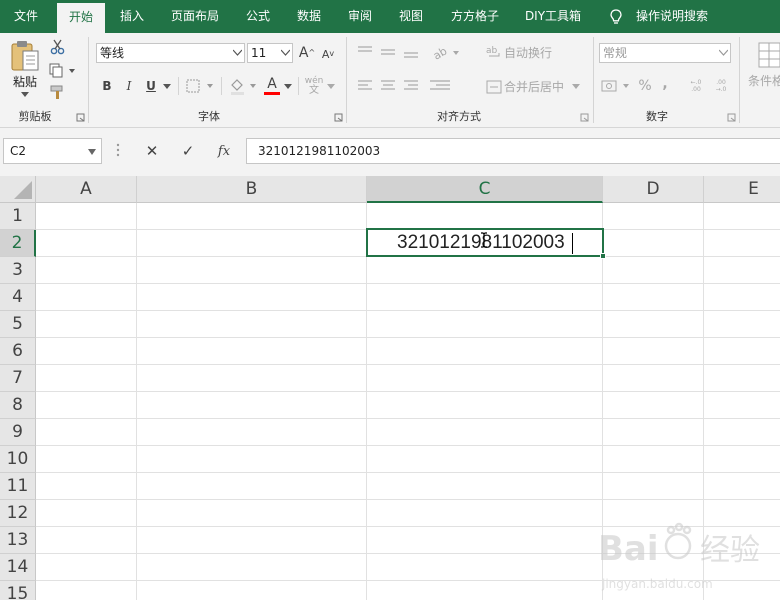  What do you see at coordinates (18, 486) in the screenshot?
I see `row-header-11: 11` at bounding box center [18, 486].